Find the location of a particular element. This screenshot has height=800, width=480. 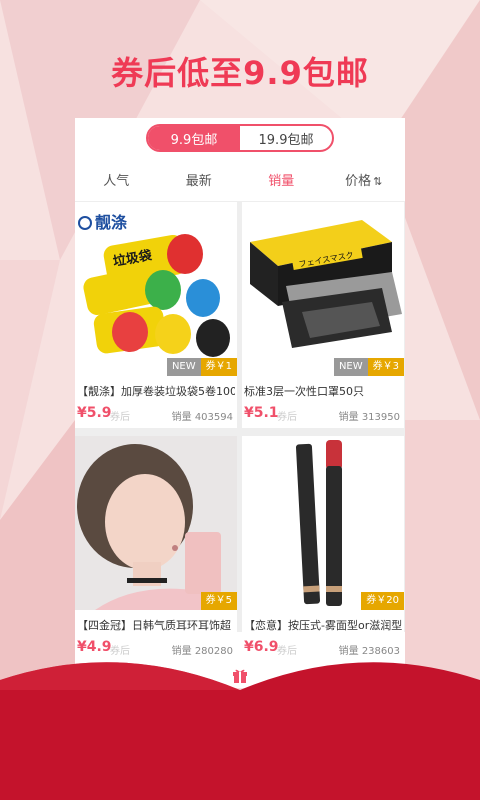

price-tabs: 9.9包邮 19.9包邮 is located at coordinates (240, 138).